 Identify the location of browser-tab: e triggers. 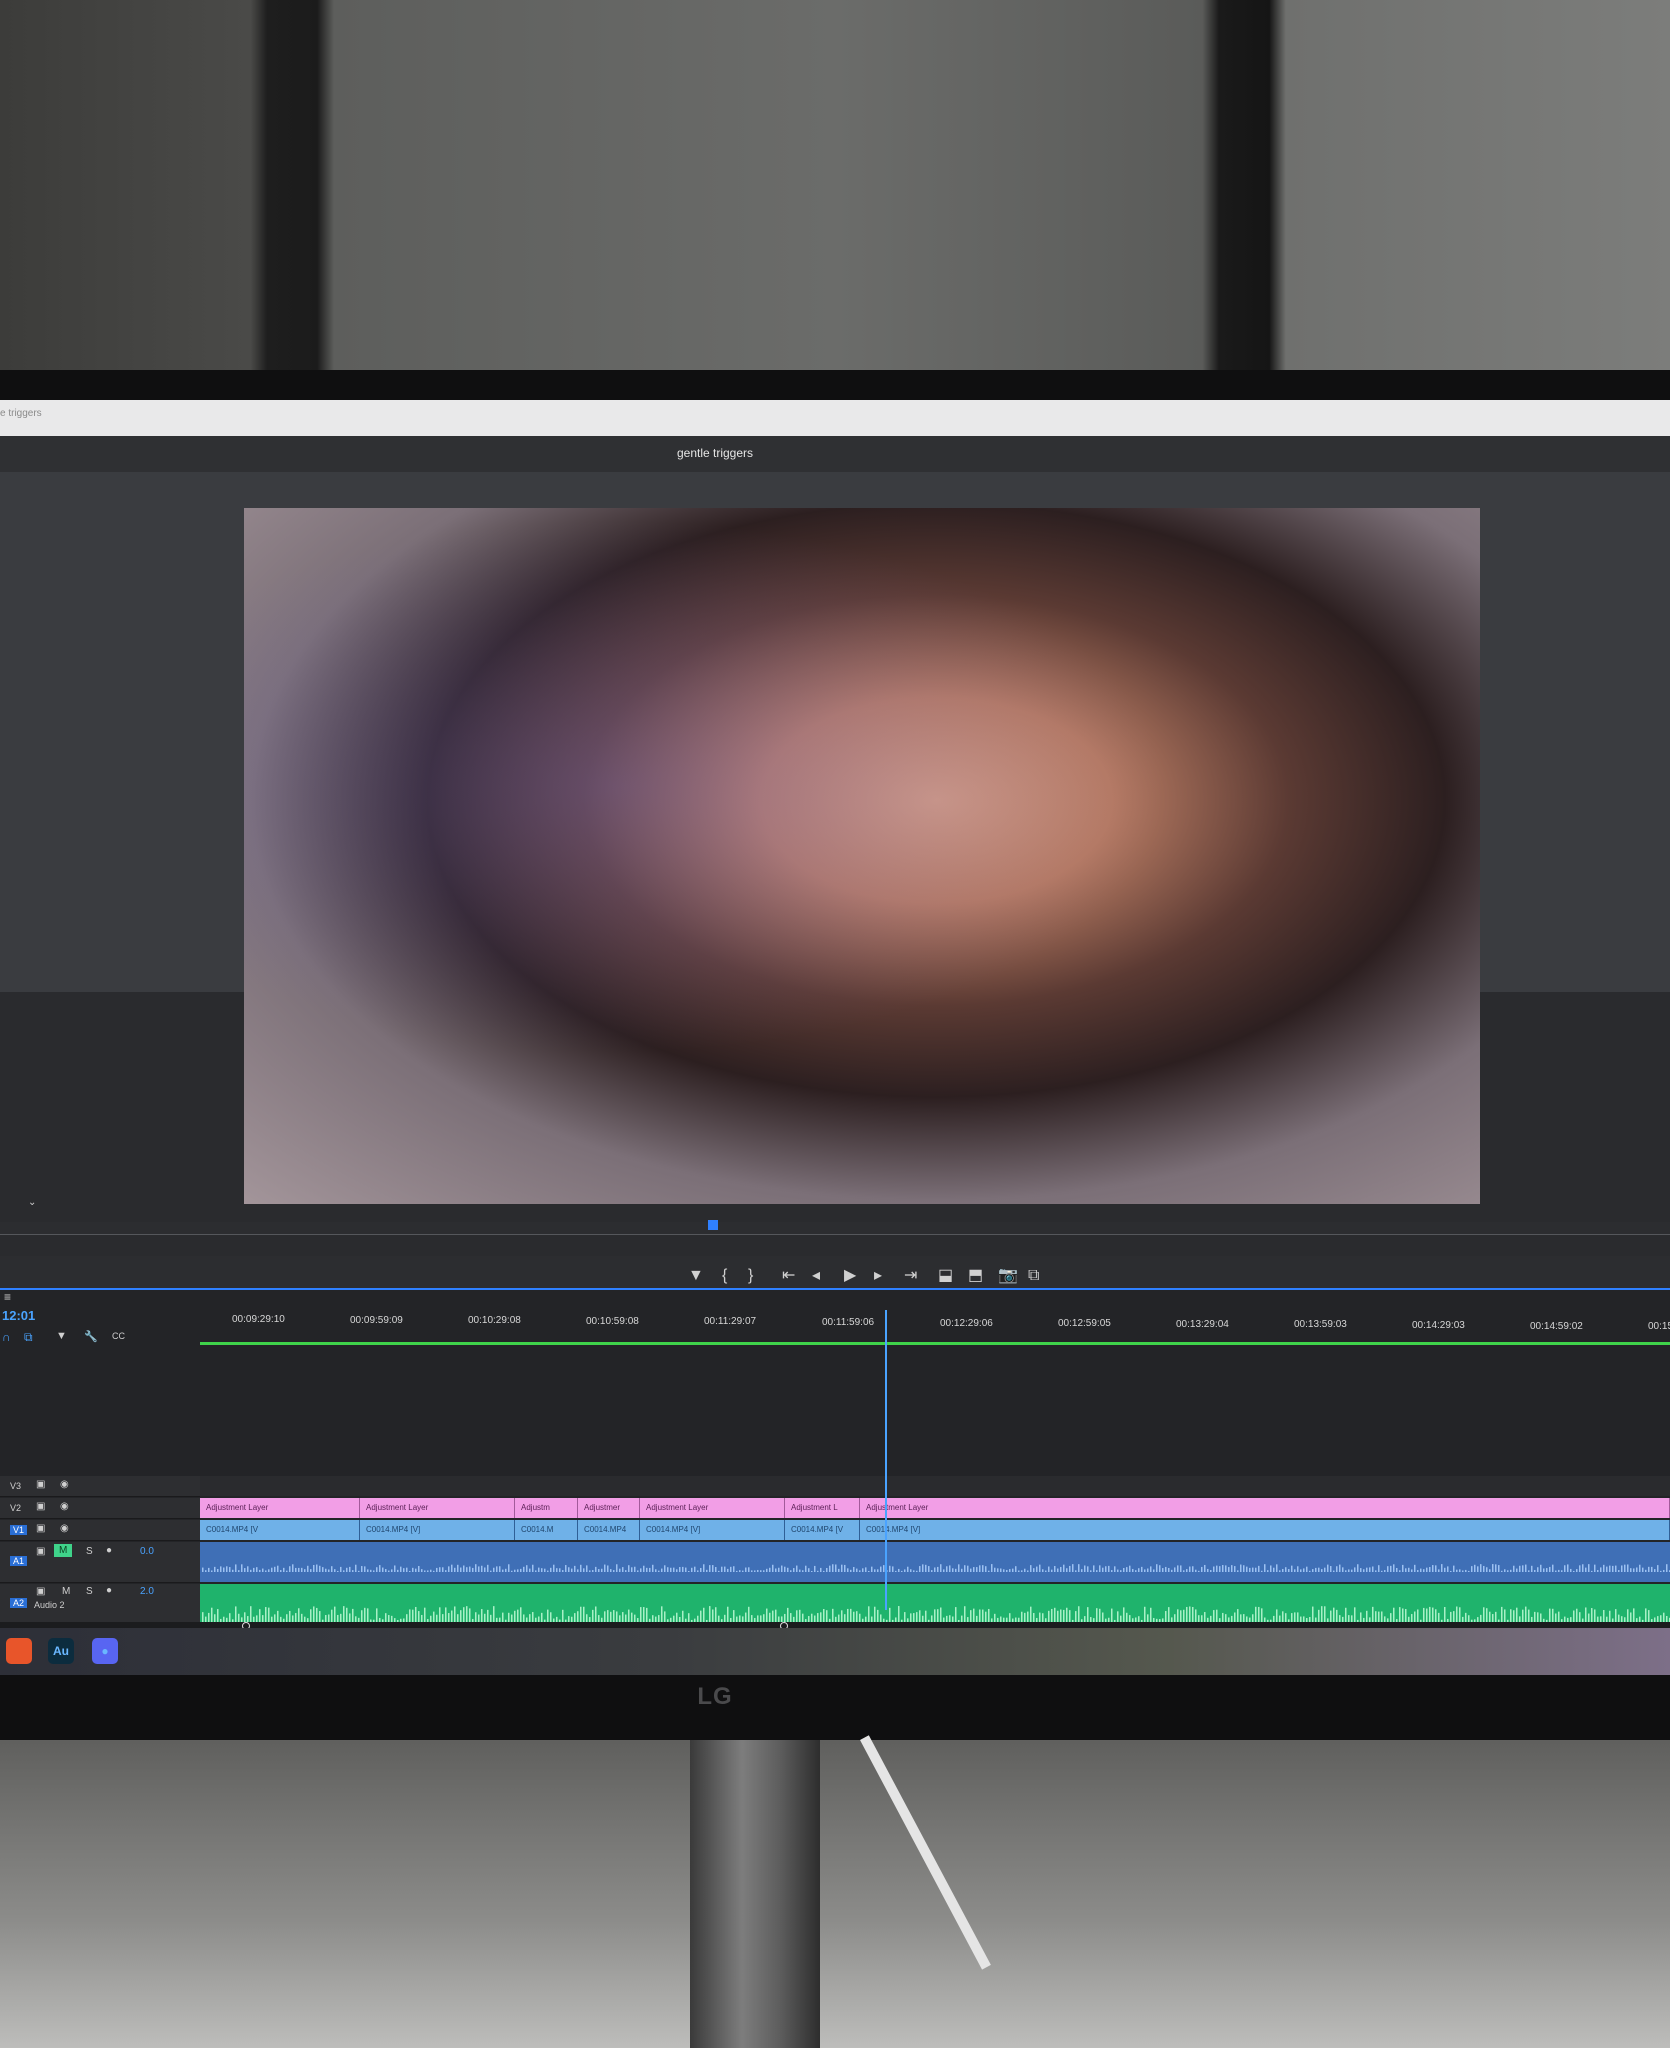
(21, 413).